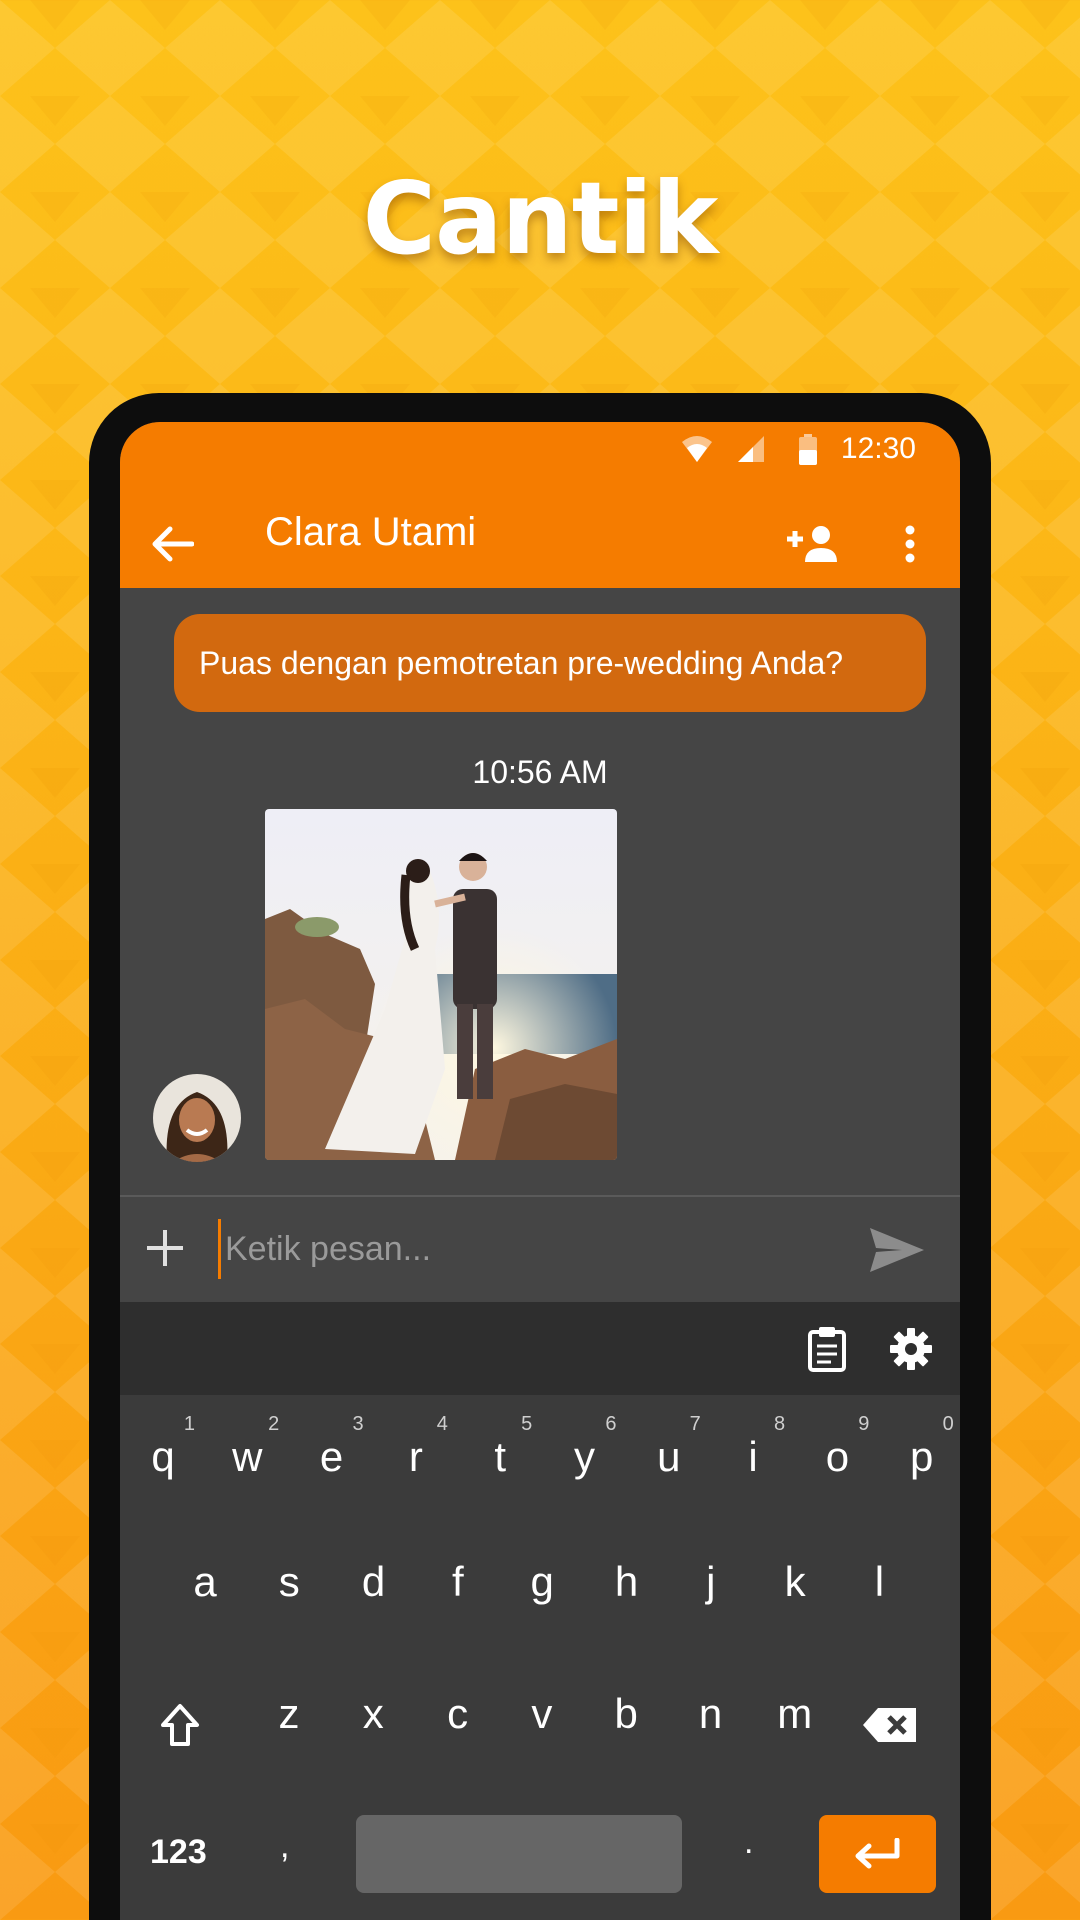 The height and width of the screenshot is (1920, 1080). I want to click on key-i: 8i, so click(753, 1450).